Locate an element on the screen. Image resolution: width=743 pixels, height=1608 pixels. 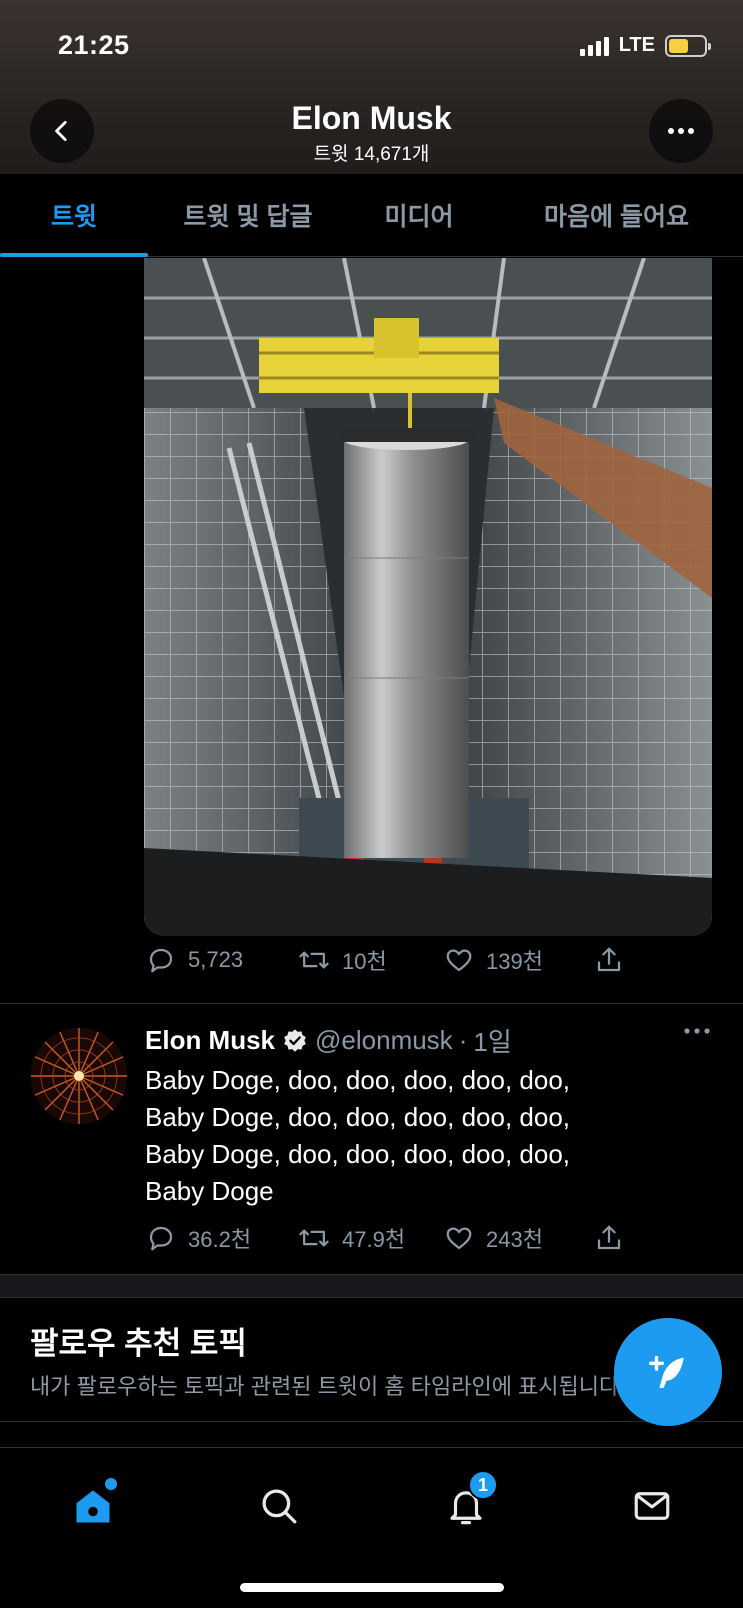
tab-media: 미디어 is located at coordinates (419, 215).